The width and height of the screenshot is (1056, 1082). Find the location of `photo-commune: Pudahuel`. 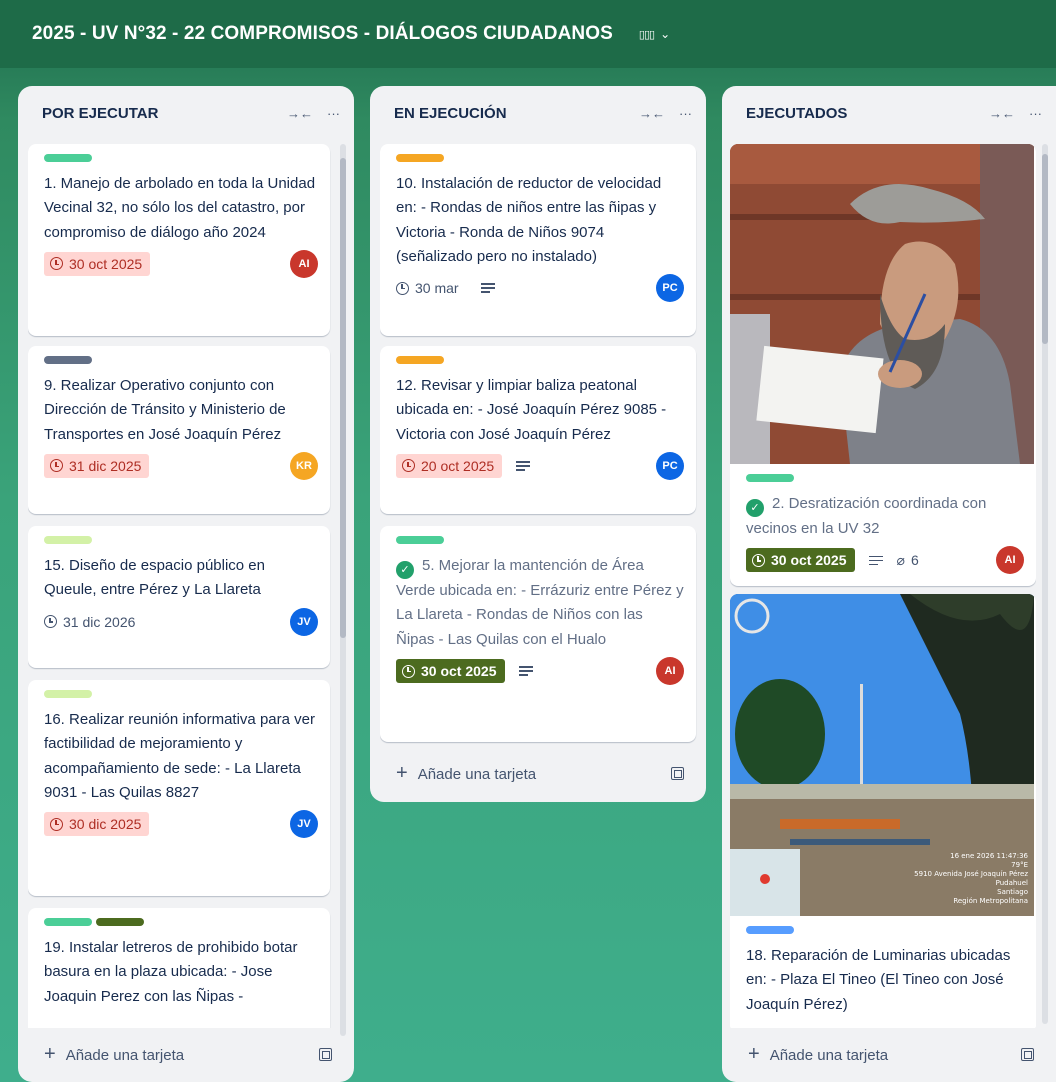

photo-commune: Pudahuel is located at coordinates (1012, 883).